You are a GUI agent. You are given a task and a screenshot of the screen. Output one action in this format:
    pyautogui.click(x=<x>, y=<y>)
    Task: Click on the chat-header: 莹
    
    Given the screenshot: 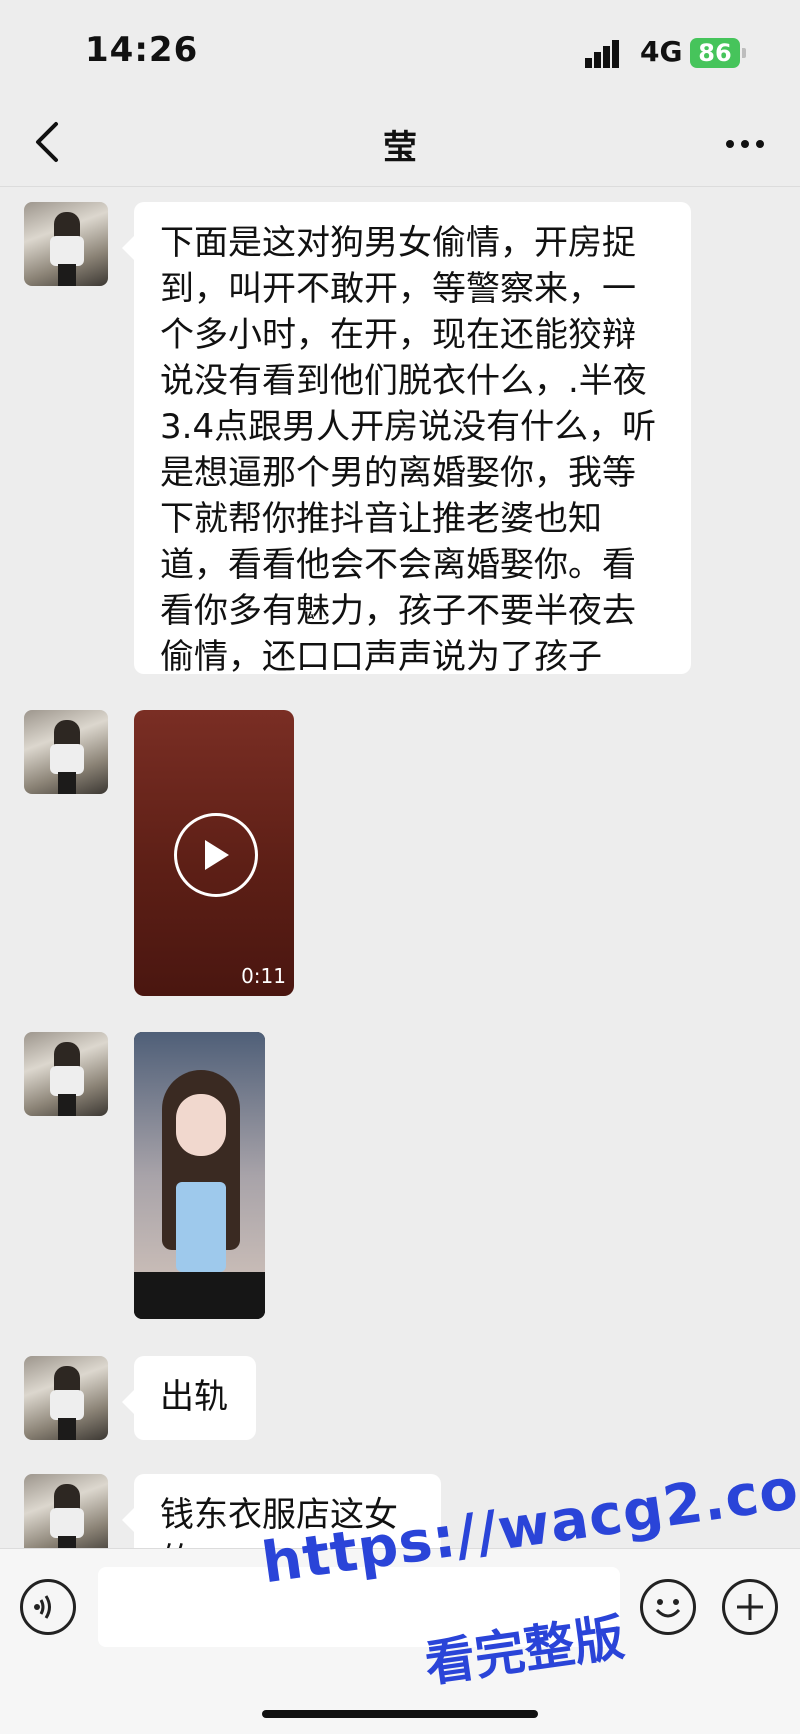 What is the action you would take?
    pyautogui.click(x=400, y=143)
    